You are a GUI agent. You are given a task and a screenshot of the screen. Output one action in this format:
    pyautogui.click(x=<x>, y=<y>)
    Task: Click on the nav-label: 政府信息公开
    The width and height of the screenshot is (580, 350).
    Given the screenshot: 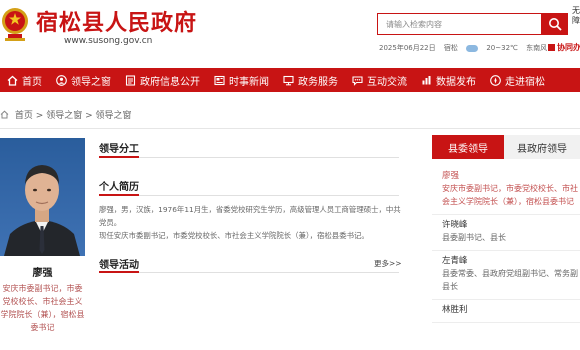 What is the action you would take?
    pyautogui.click(x=170, y=82)
    